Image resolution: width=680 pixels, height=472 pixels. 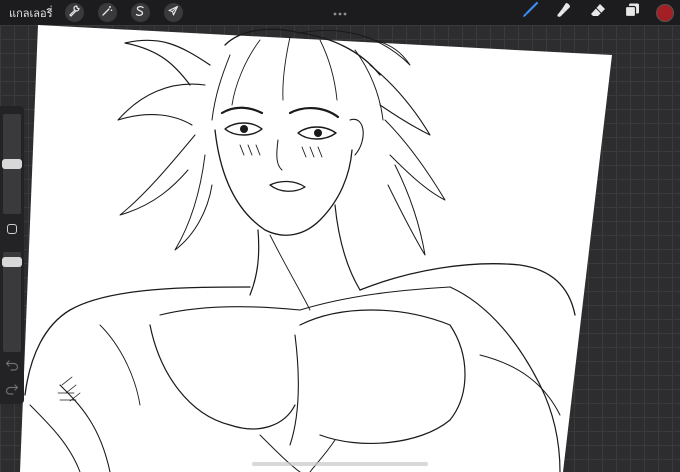 I want to click on left-sidebar, so click(x=12, y=255).